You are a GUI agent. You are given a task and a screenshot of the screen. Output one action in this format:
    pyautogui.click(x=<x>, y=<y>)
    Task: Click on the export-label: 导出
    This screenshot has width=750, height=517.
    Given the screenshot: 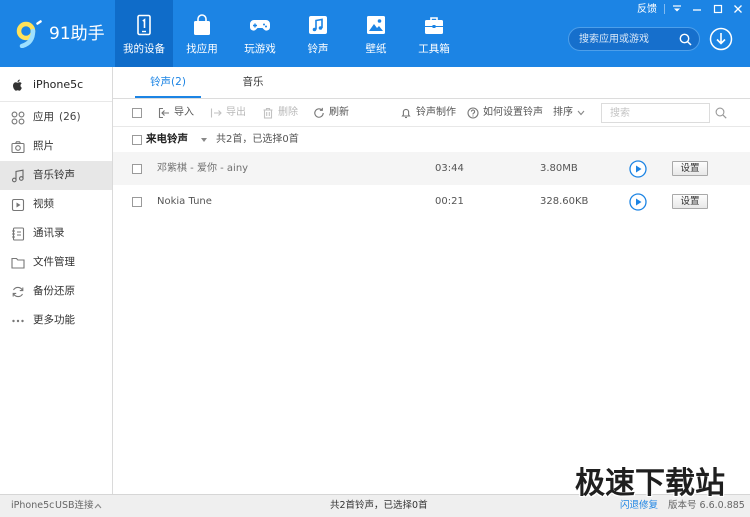 What is the action you would take?
    pyautogui.click(x=236, y=112)
    